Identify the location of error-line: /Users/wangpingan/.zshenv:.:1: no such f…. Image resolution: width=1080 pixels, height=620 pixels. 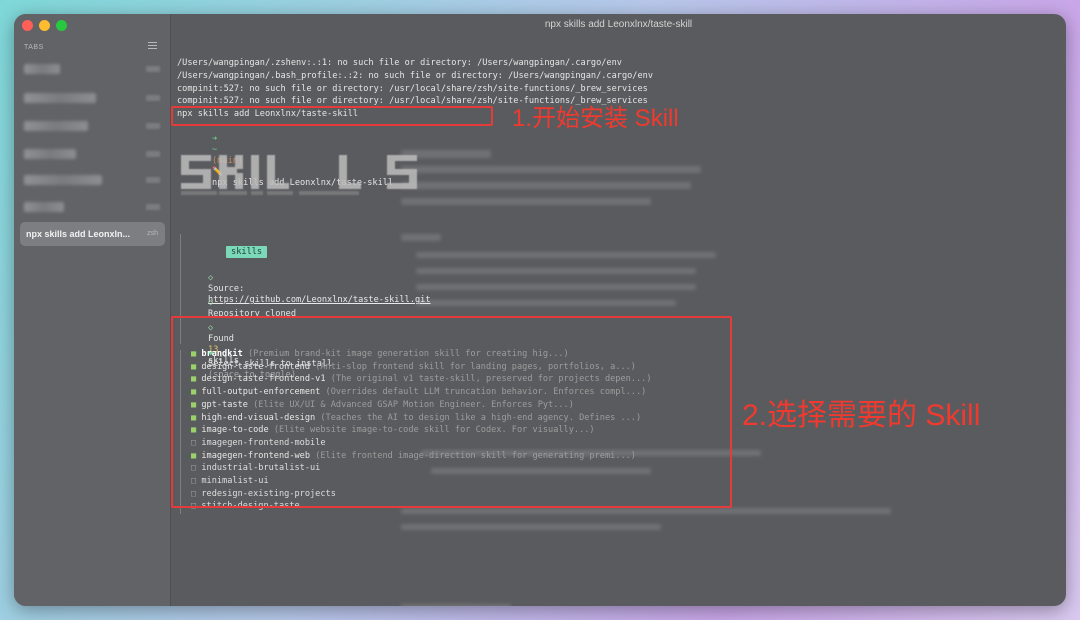
(399, 63).